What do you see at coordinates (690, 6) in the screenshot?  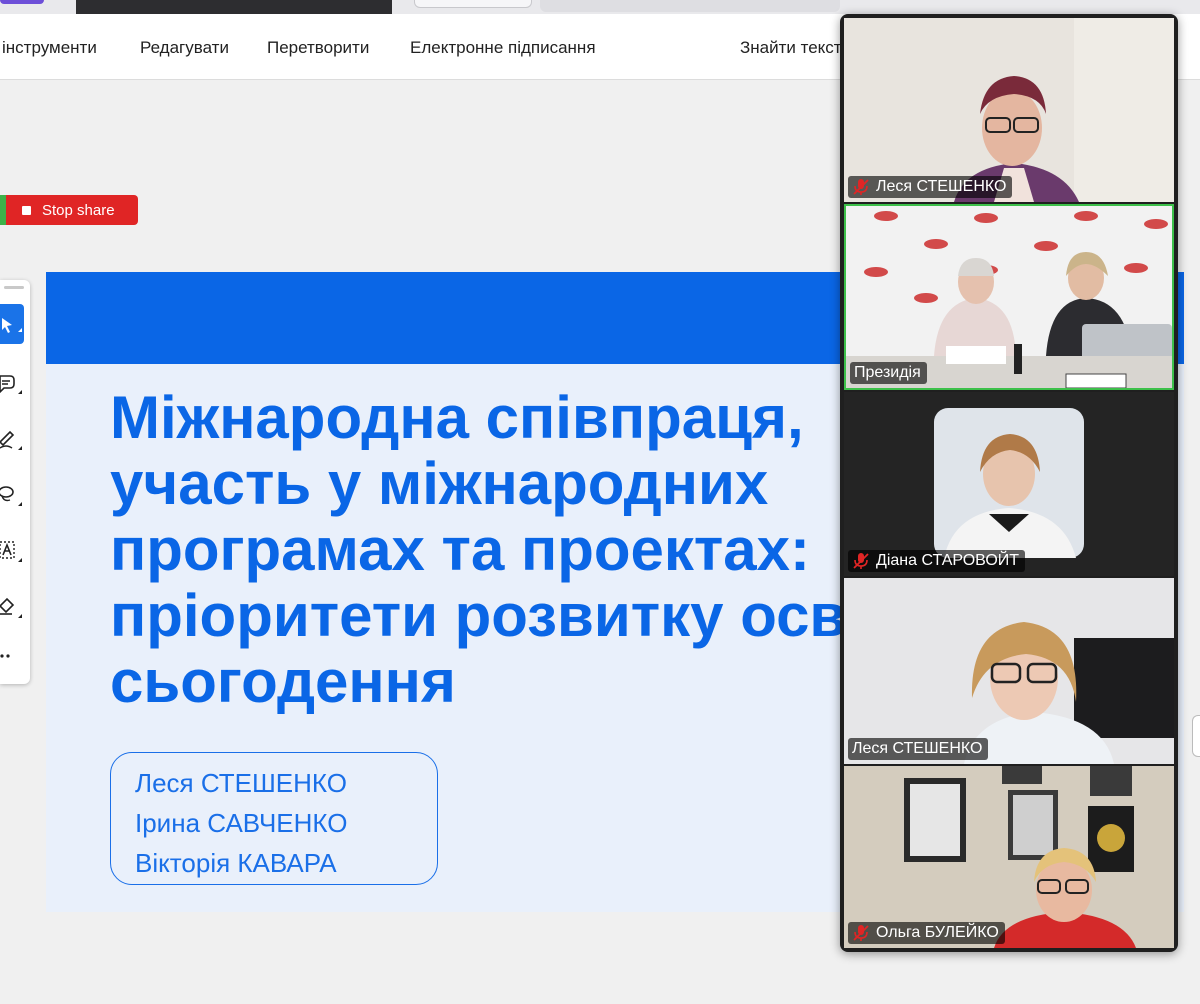 I see `address-bar` at bounding box center [690, 6].